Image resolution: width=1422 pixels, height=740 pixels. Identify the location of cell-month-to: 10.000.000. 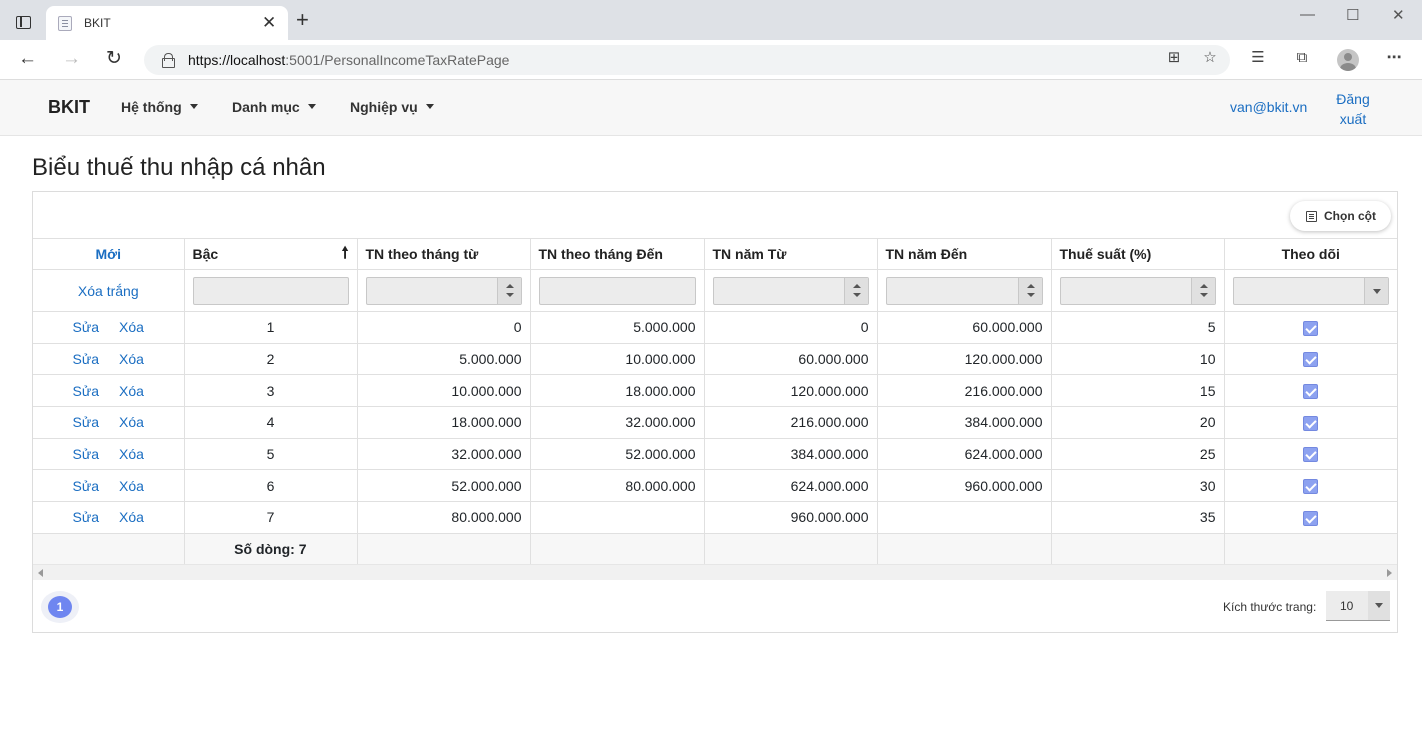
(616, 358).